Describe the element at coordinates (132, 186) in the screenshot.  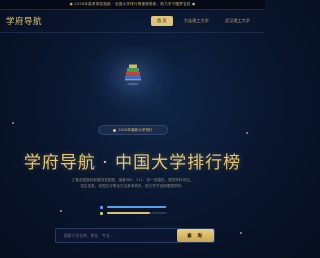
I see `hero-subtitle-line-2: 招生信息、校园文化等全方位参考资讯，助力学子选择理想学府。` at that location.